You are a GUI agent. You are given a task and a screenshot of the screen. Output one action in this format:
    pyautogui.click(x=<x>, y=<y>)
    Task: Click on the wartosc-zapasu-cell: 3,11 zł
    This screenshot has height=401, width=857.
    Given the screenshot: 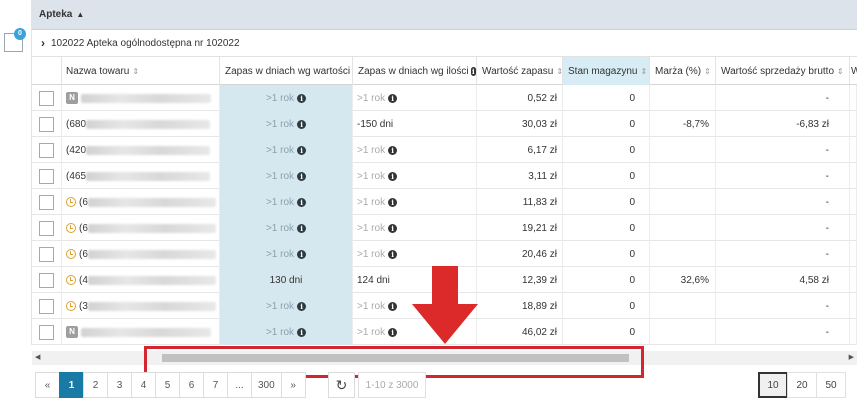 What is the action you would take?
    pyautogui.click(x=520, y=176)
    